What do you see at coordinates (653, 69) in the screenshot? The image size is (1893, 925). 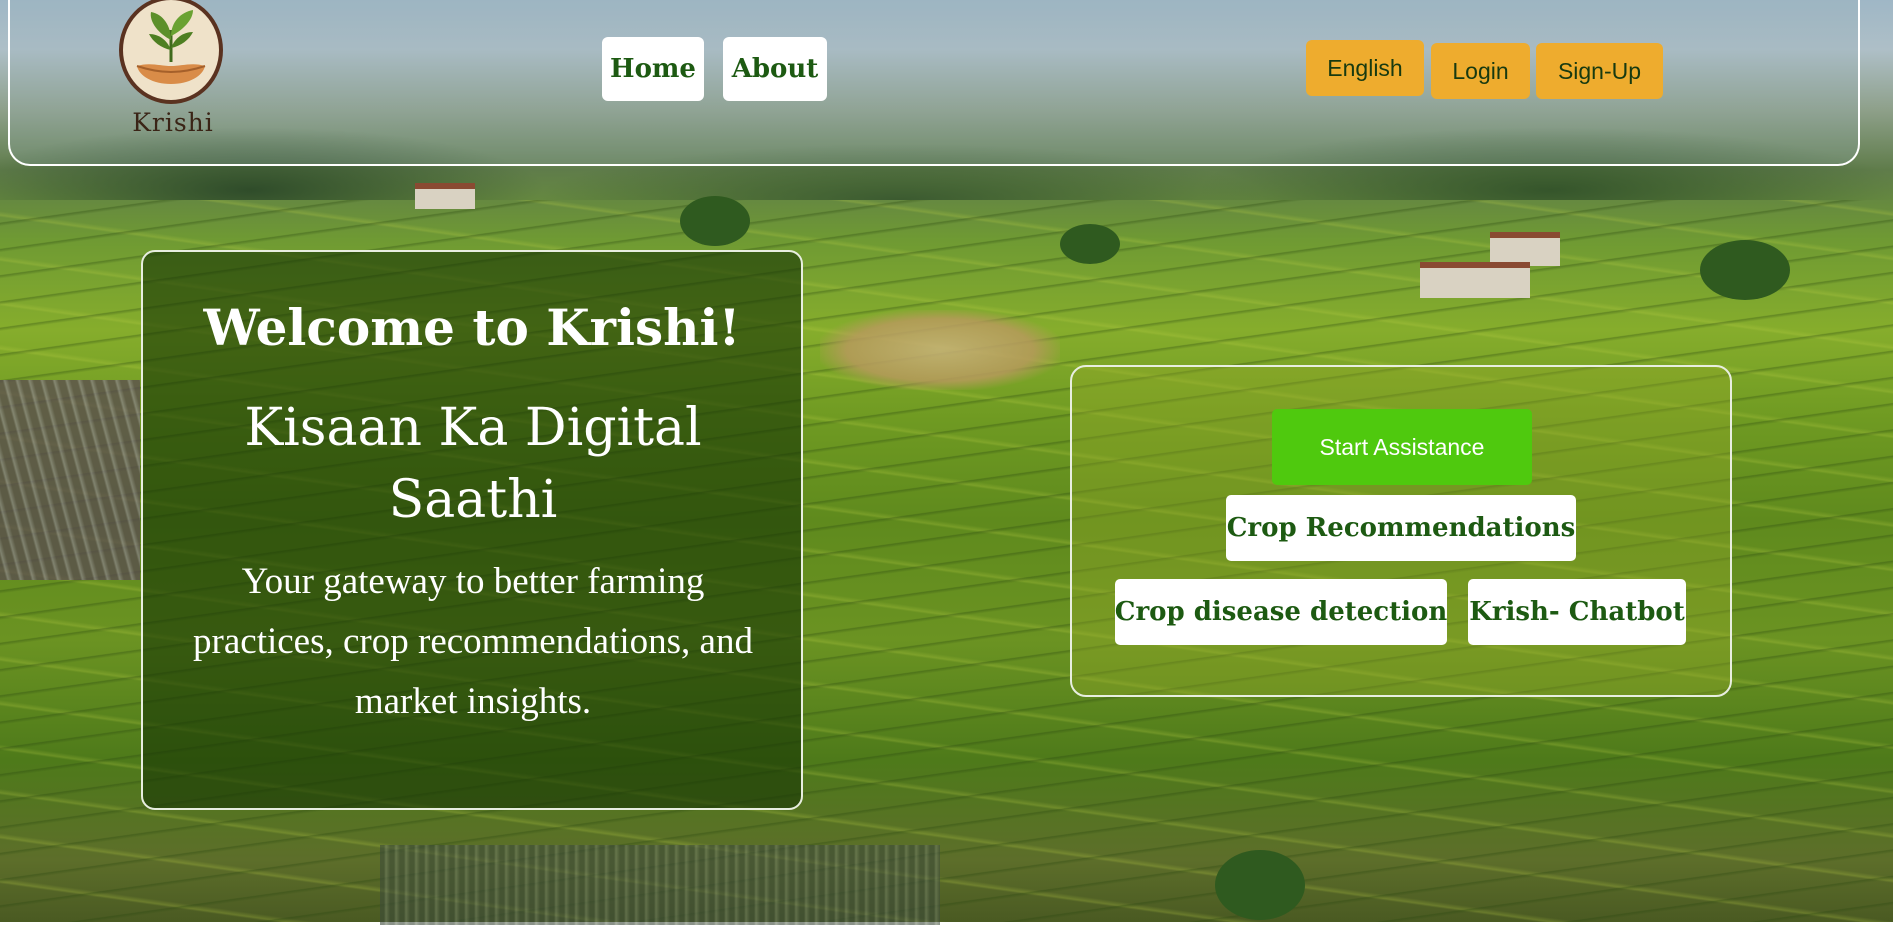 I see `nav-home-button: Home` at bounding box center [653, 69].